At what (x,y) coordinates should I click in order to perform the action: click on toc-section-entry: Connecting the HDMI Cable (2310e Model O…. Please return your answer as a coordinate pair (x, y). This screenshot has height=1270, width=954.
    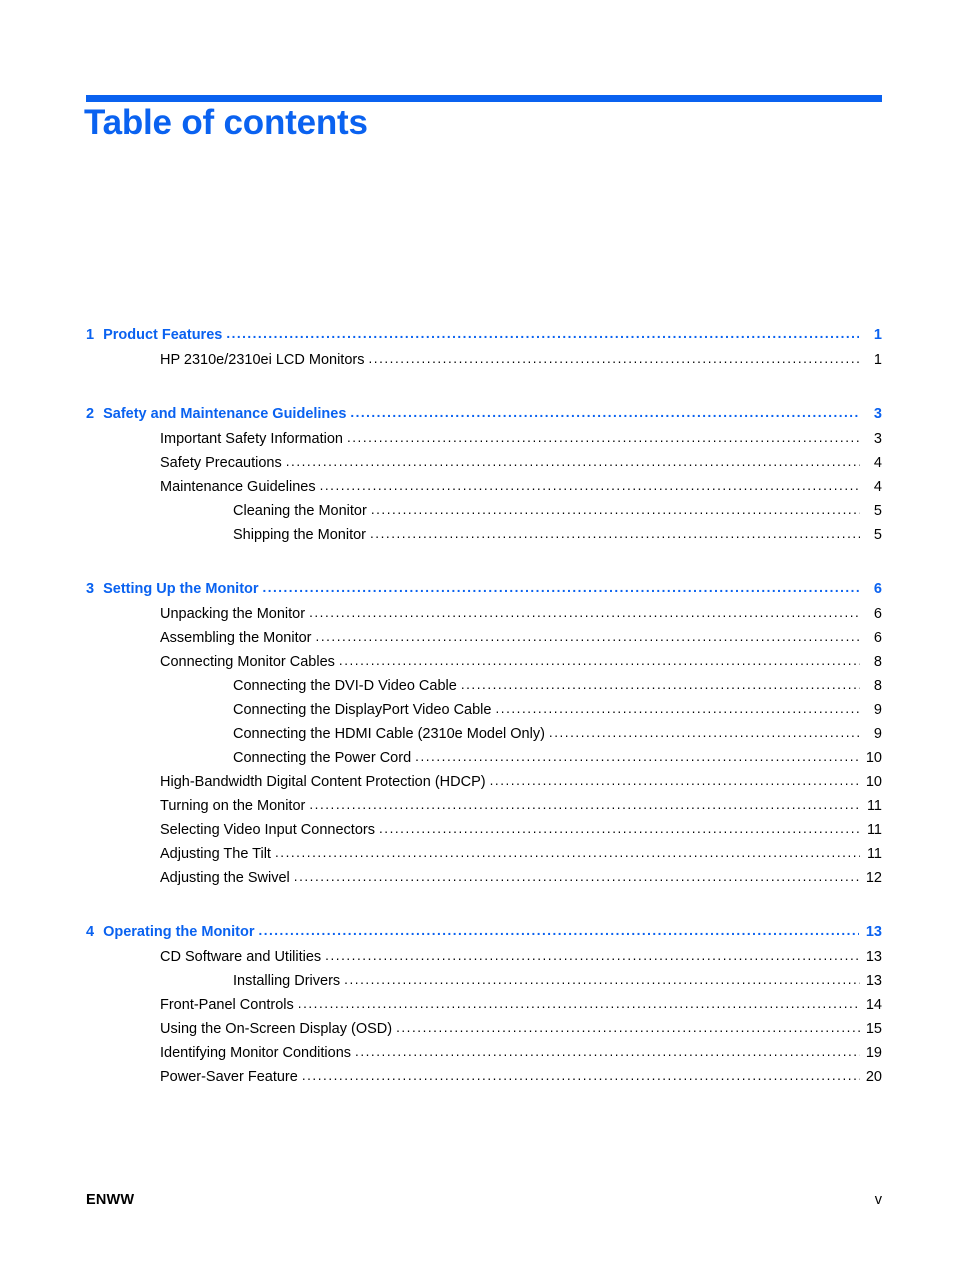
    Looking at the image, I should click on (557, 734).